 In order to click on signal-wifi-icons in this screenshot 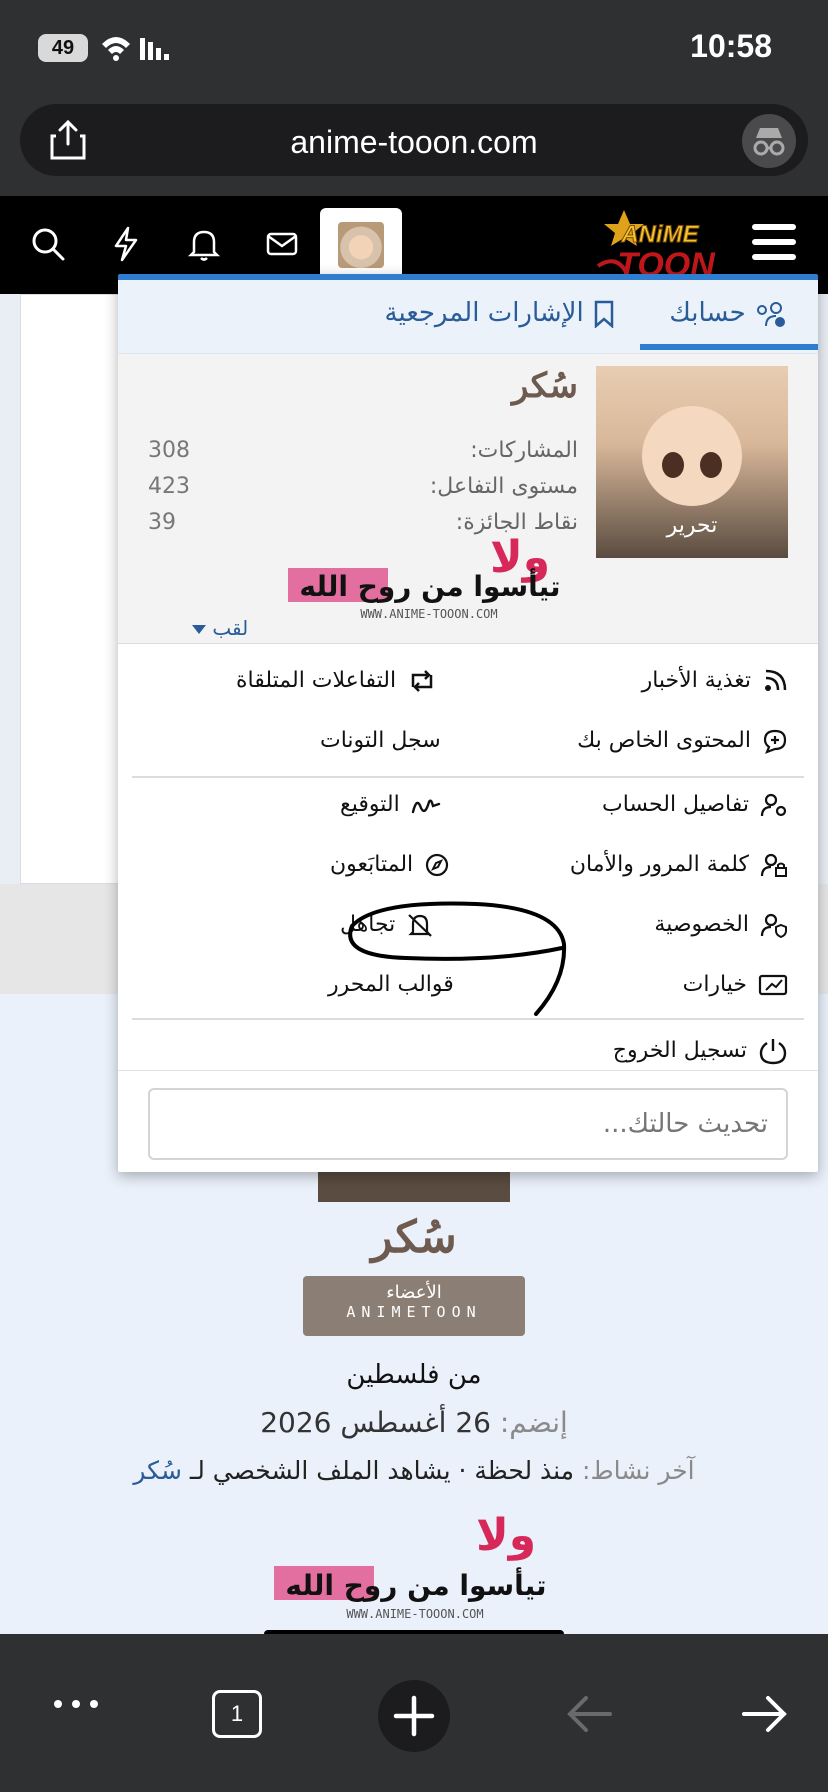, I will do `click(135, 49)`.